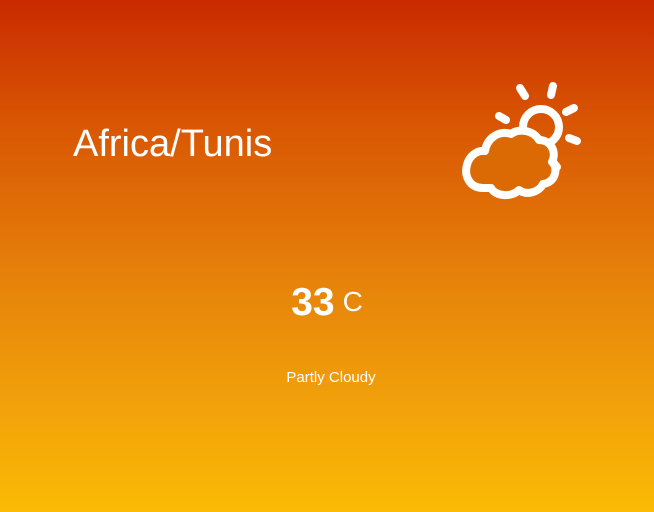 Image resolution: width=654 pixels, height=512 pixels. I want to click on temperature-display: 33 C, so click(327, 303).